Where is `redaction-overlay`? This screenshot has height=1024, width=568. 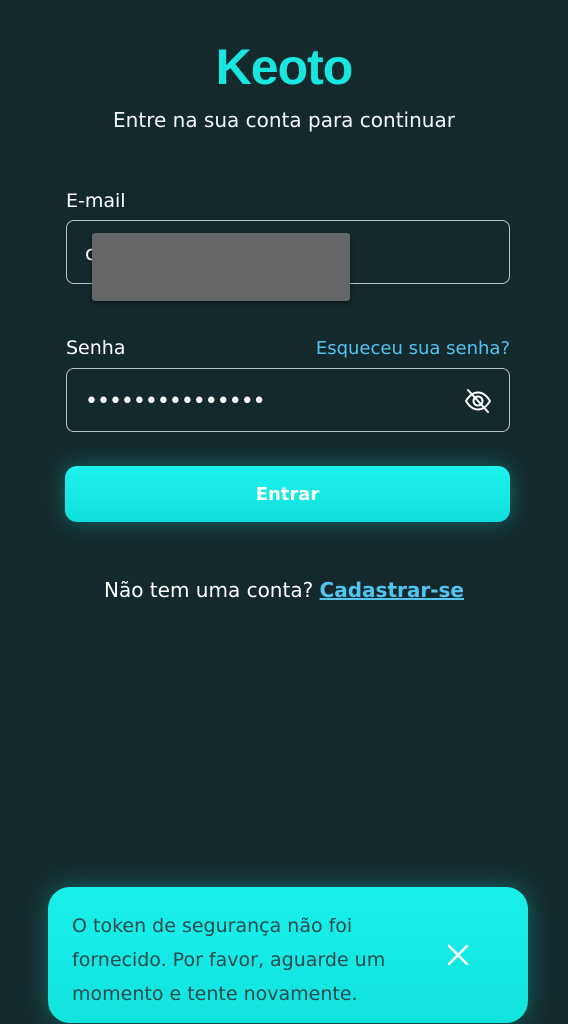 redaction-overlay is located at coordinates (221, 267).